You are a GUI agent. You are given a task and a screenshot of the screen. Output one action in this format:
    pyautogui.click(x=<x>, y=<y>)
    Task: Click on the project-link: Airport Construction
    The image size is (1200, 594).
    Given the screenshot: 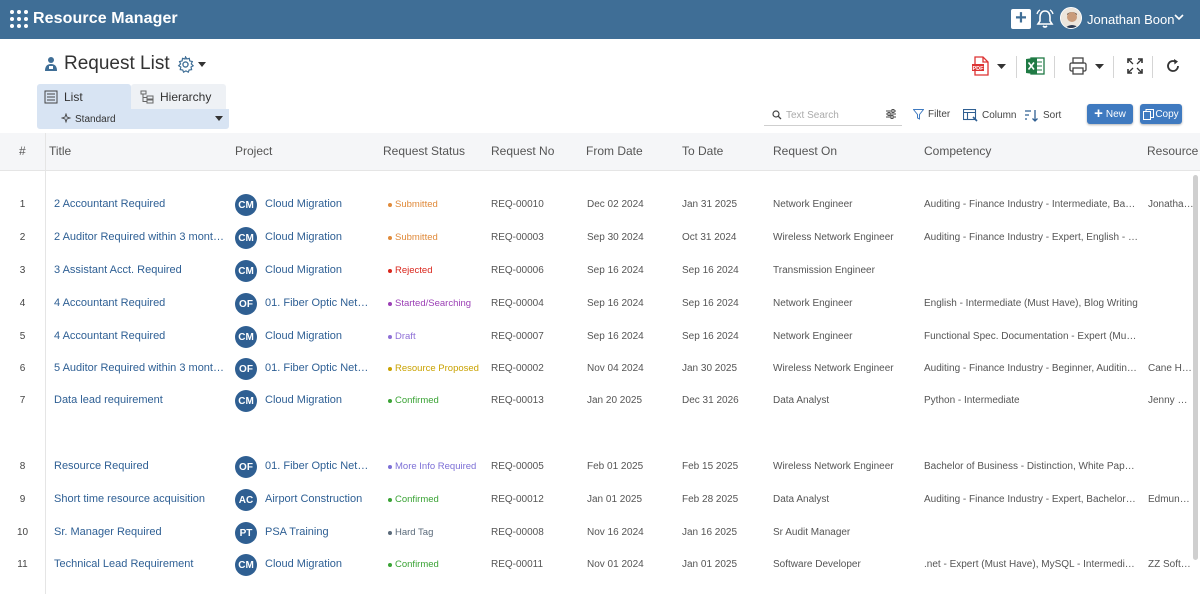 What is the action you would take?
    pyautogui.click(x=317, y=499)
    